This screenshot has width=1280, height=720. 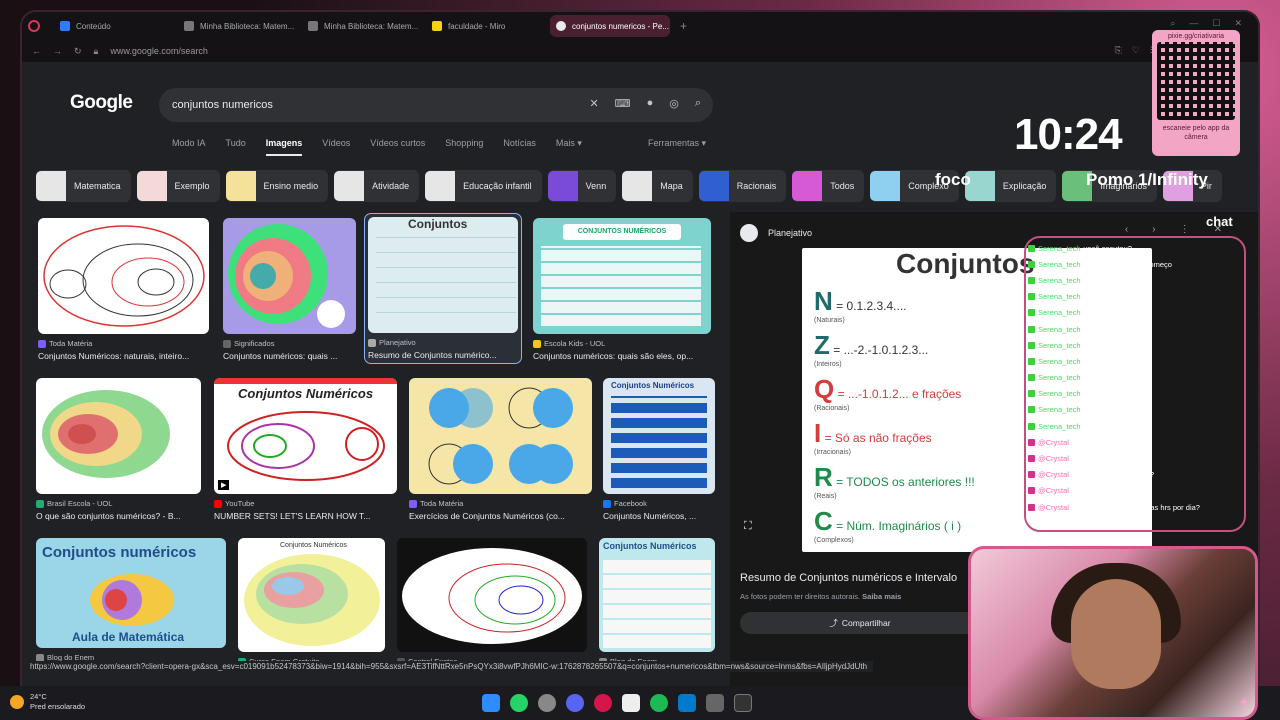 What do you see at coordinates (17, 702) in the screenshot?
I see `sun-icon` at bounding box center [17, 702].